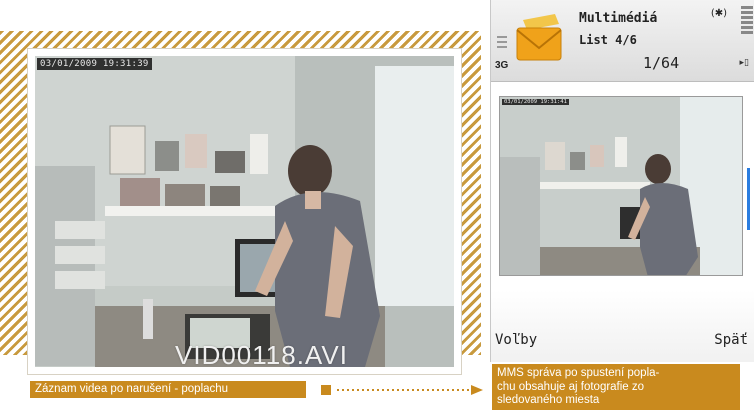  What do you see at coordinates (502, 65) in the screenshot?
I see `network-indicator: 3G` at bounding box center [502, 65].